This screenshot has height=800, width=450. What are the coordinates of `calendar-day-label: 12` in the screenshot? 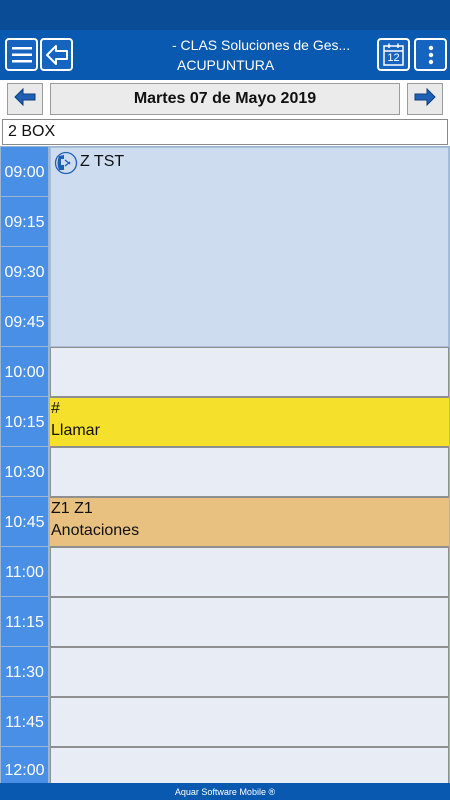 It's located at (393, 58).